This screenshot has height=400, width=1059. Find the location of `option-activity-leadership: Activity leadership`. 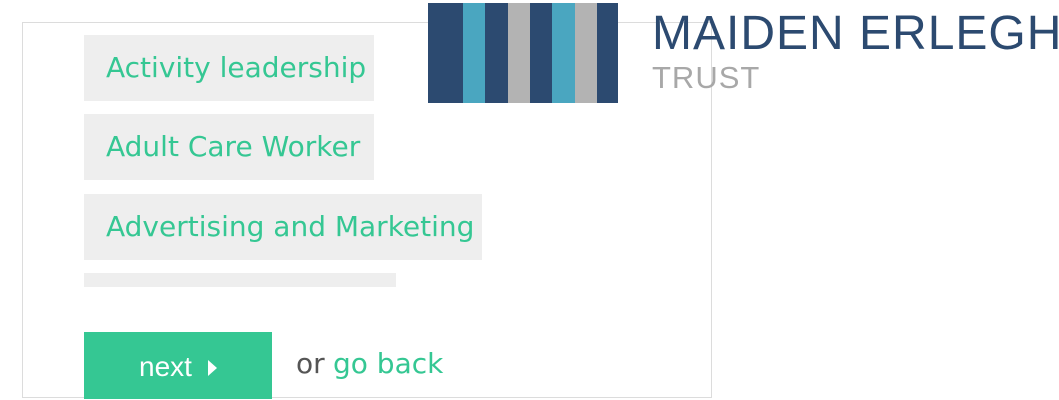

option-activity-leadership: Activity leadership is located at coordinates (229, 68).